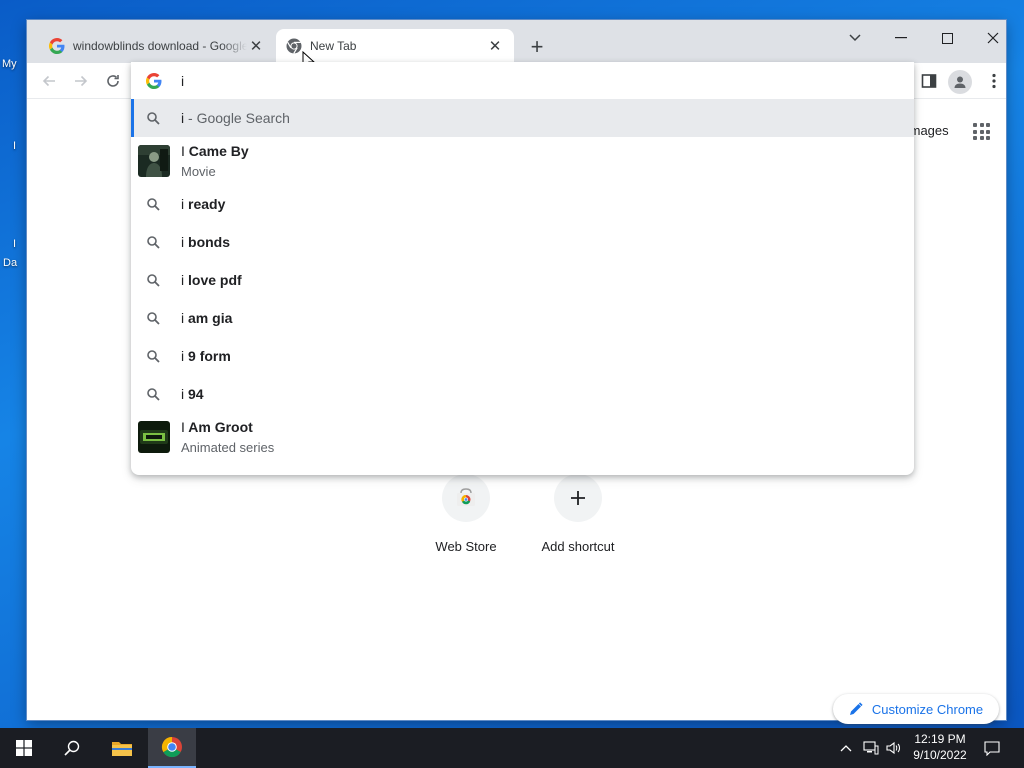 The width and height of the screenshot is (1024, 768). What do you see at coordinates (522, 161) in the screenshot?
I see `suggestion-item: I Came By Movie` at bounding box center [522, 161].